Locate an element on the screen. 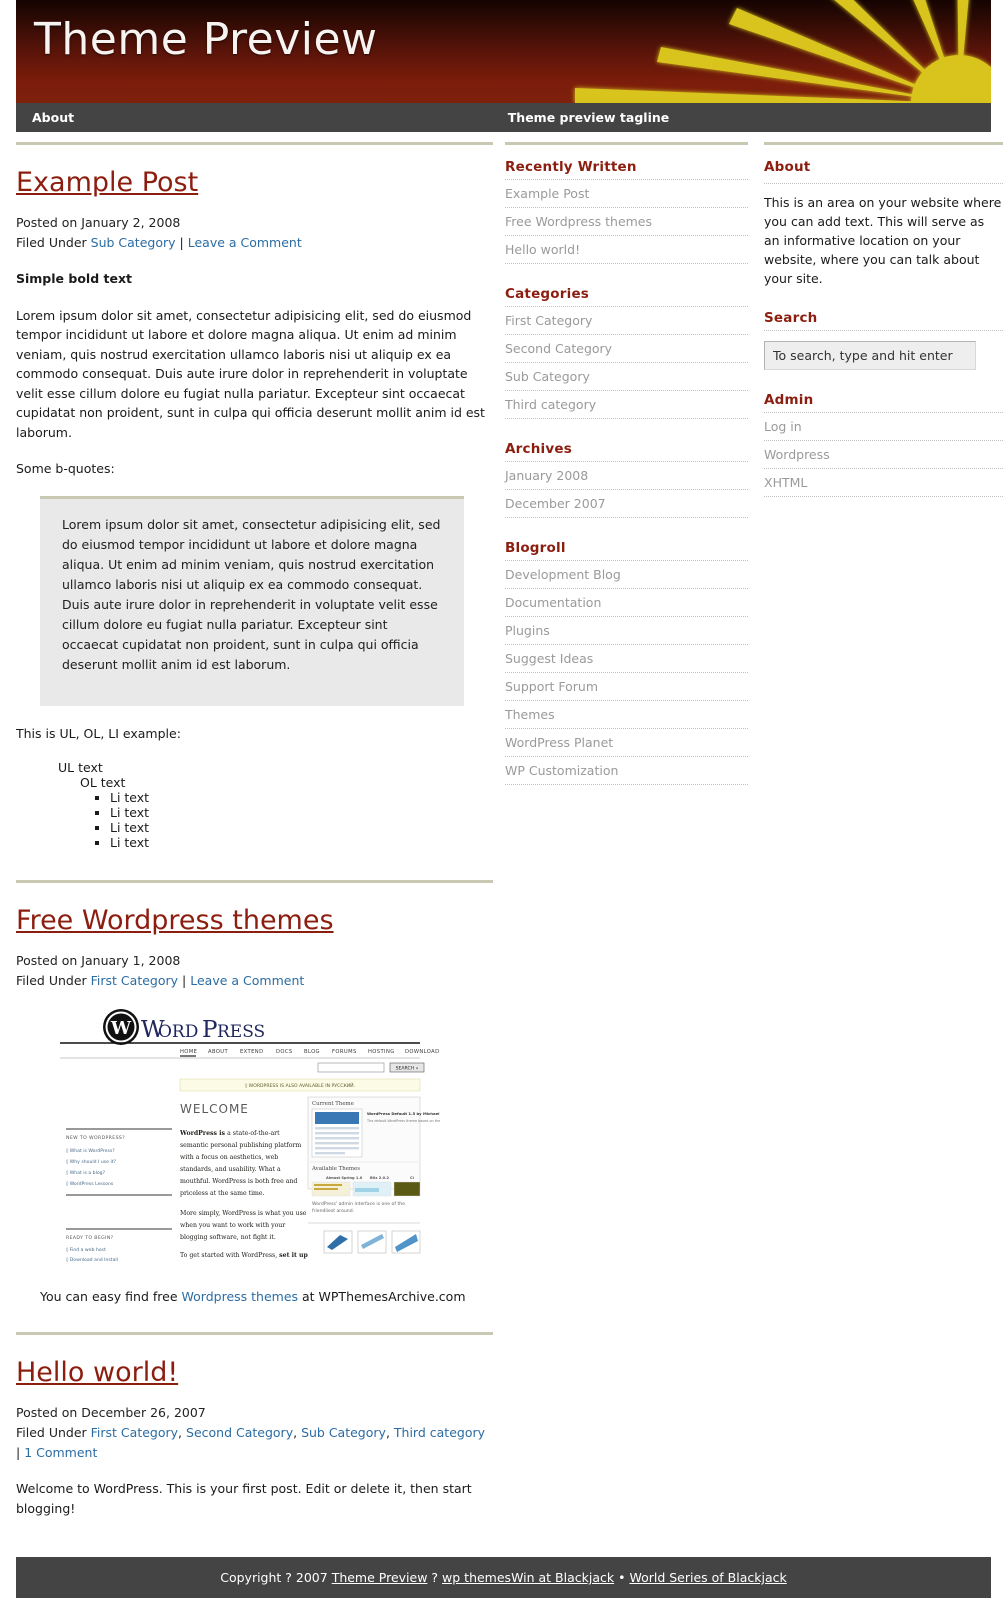  widget-link: Free Wordpress themes is located at coordinates (626, 221).